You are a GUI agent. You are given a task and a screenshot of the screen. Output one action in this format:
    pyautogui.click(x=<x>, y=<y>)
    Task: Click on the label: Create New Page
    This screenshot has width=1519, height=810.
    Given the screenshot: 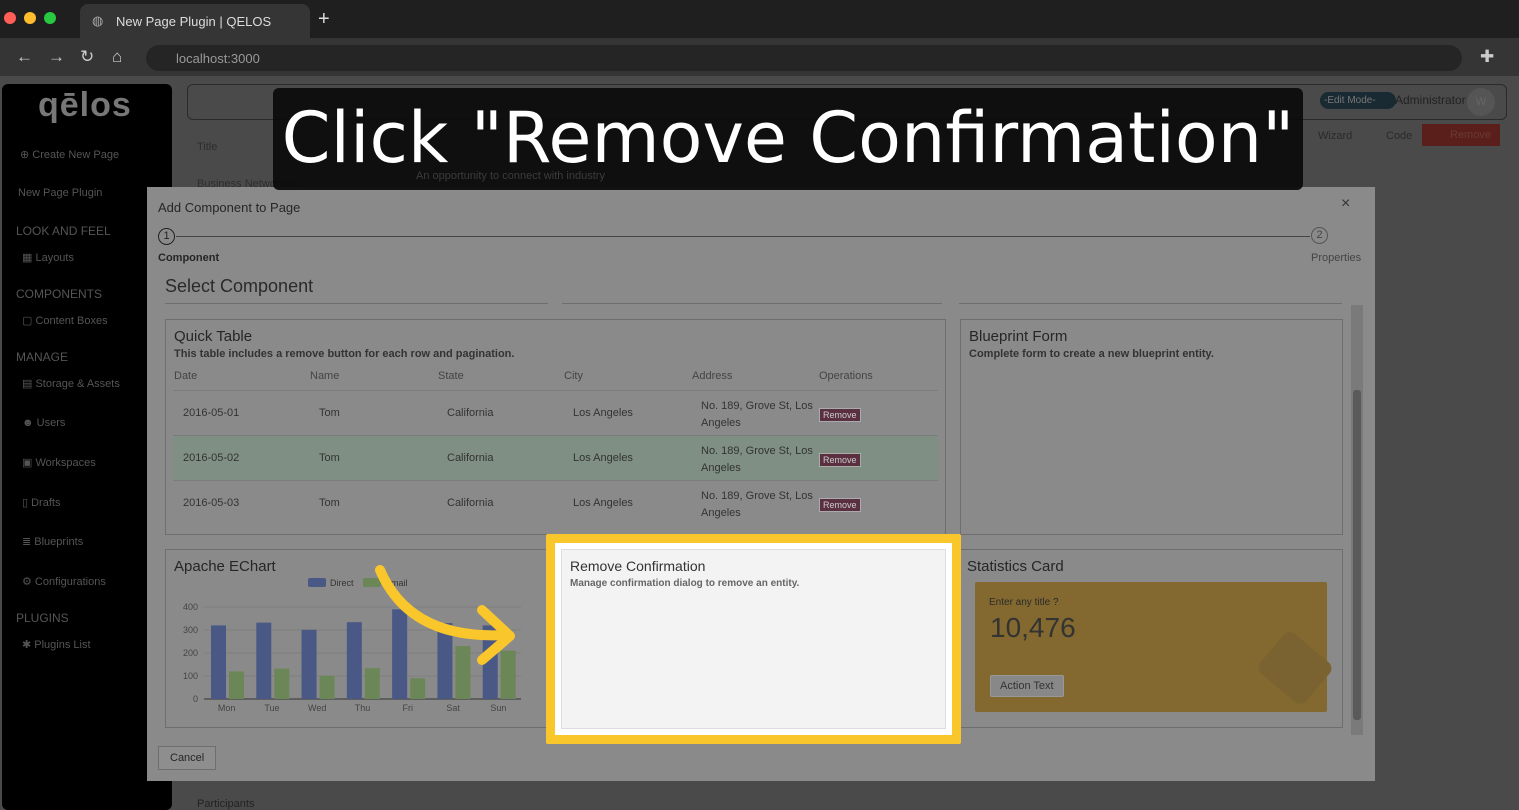 What is the action you would take?
    pyautogui.click(x=76, y=155)
    